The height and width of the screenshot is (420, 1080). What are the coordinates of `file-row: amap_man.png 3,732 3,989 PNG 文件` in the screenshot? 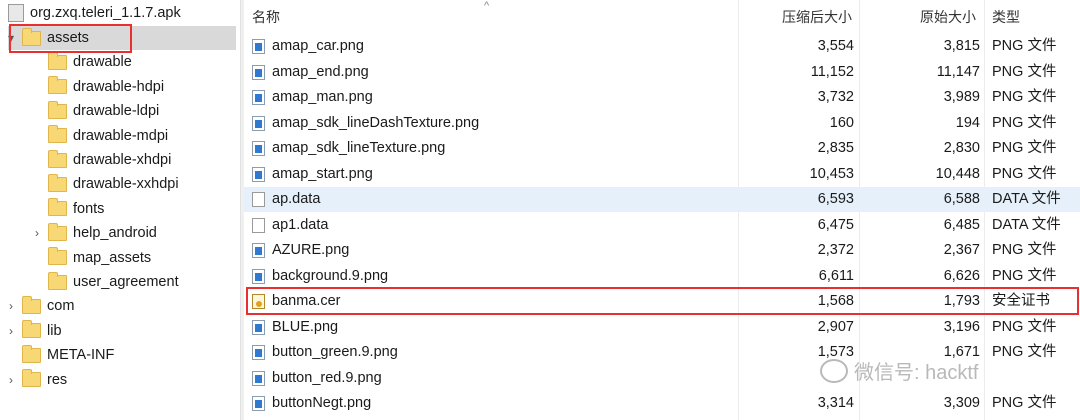 It's located at (662, 97).